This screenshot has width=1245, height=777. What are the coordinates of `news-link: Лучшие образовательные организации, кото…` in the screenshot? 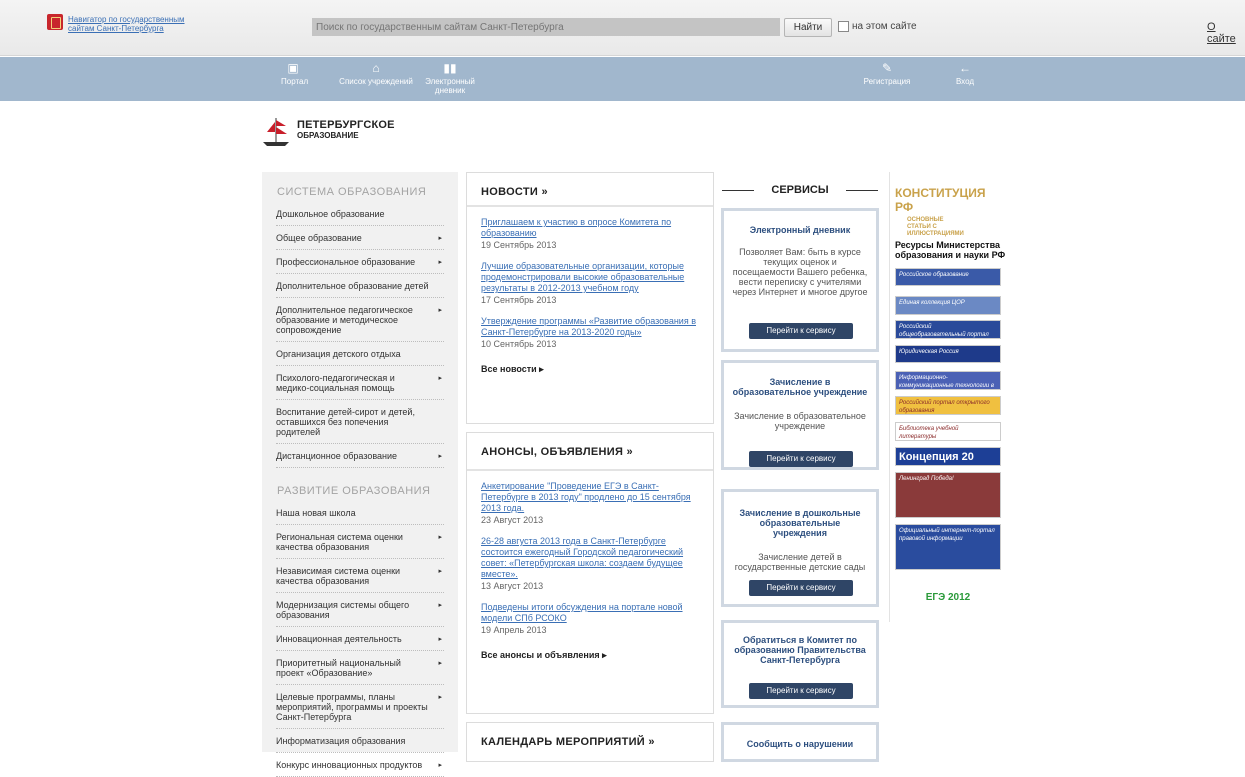 It's located at (582, 277).